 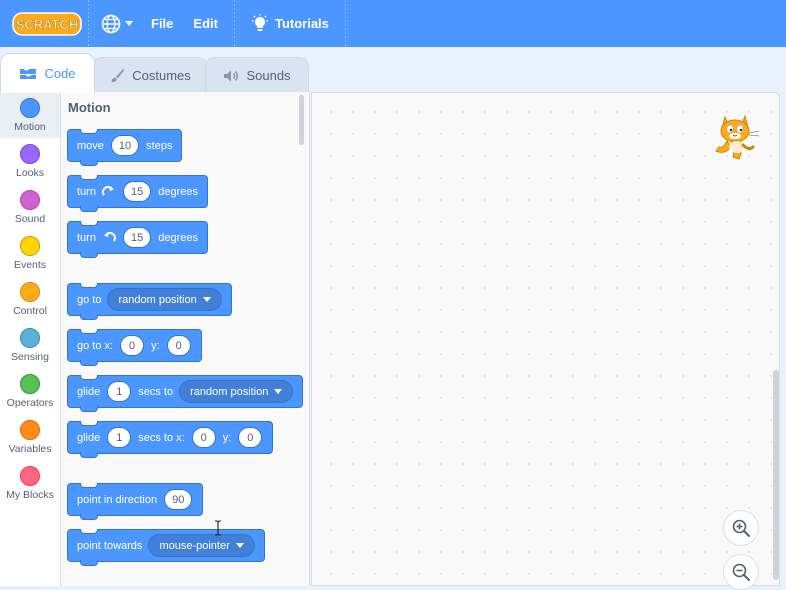 I want to click on speaker-icon, so click(x=231, y=75).